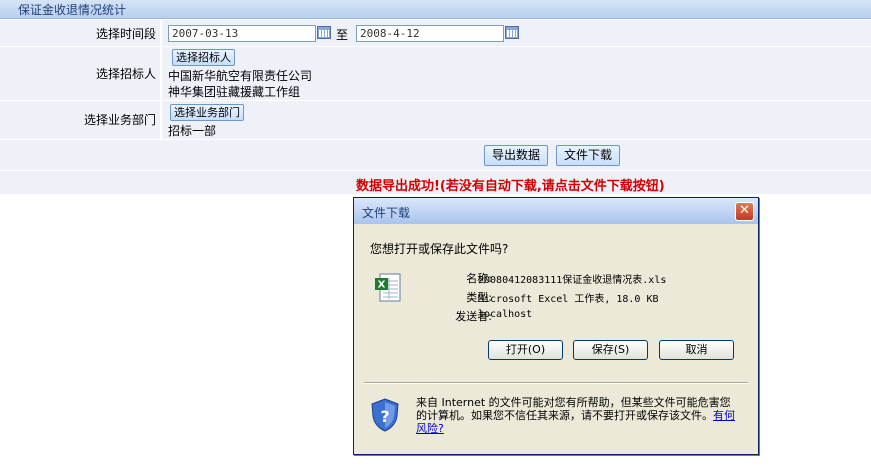 The width and height of the screenshot is (871, 472). Describe the element at coordinates (207, 112) in the screenshot. I see `select-dept-button: 选择业务部门` at that location.